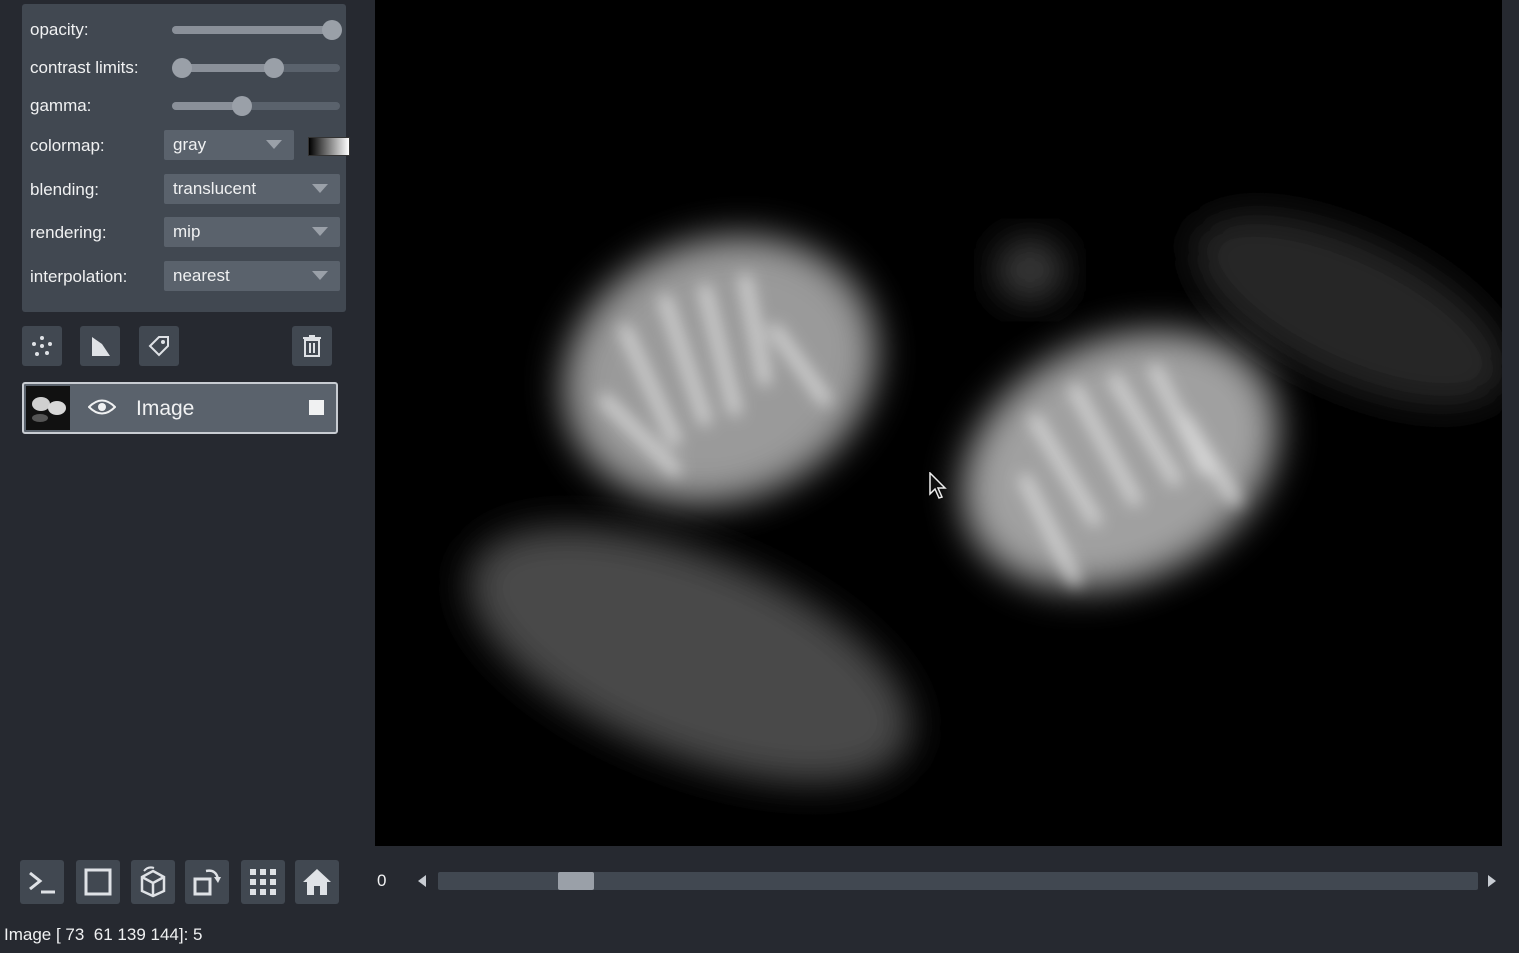  I want to click on ndisplay-button, so click(98, 882).